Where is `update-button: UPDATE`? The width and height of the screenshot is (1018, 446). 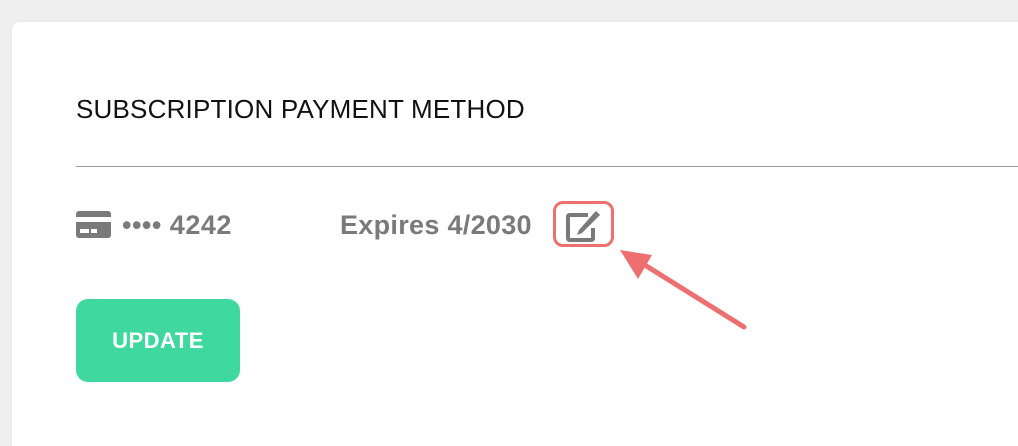
update-button: UPDATE is located at coordinates (158, 340).